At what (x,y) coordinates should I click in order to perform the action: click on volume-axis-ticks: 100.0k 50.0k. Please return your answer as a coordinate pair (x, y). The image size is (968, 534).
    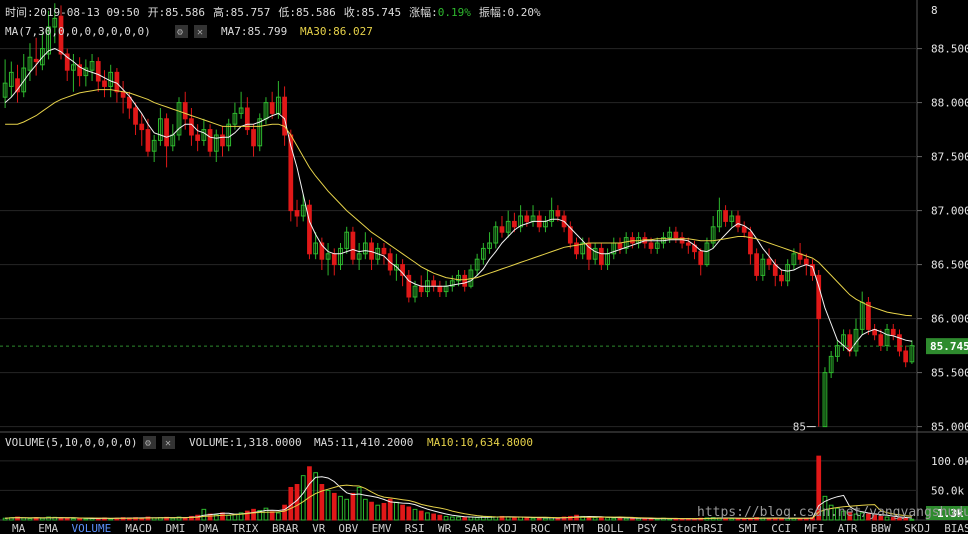
    Looking at the image, I should click on (949, 476).